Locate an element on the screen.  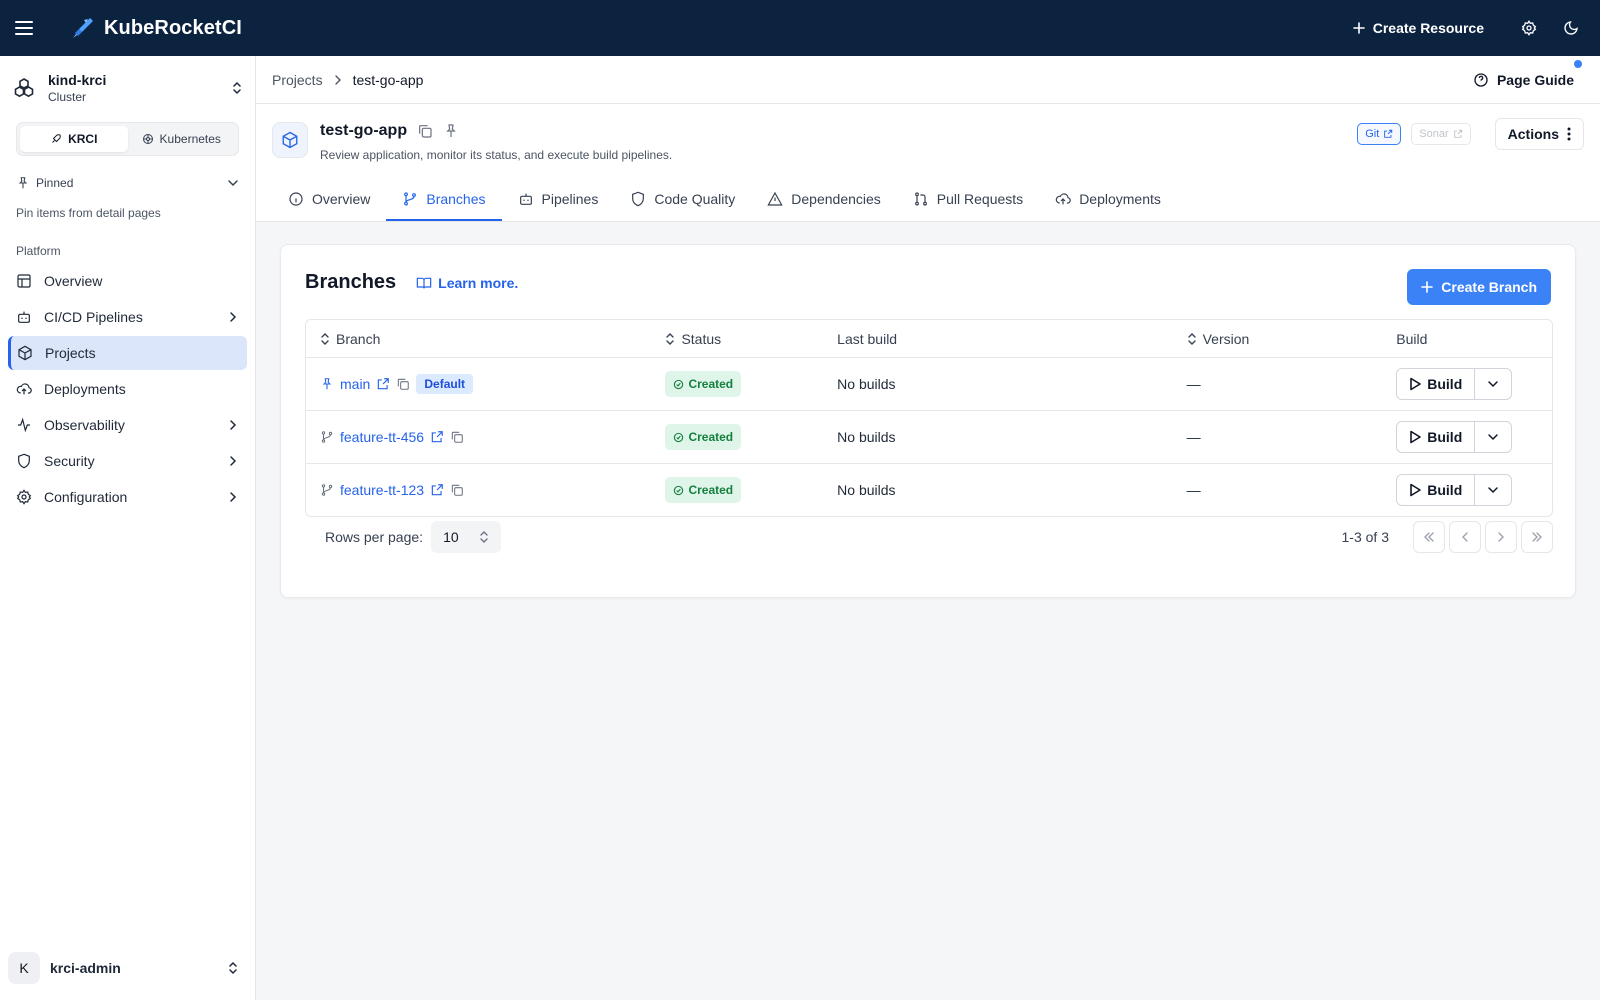
create-resource-button: Create Resource is located at coordinates (1418, 28).